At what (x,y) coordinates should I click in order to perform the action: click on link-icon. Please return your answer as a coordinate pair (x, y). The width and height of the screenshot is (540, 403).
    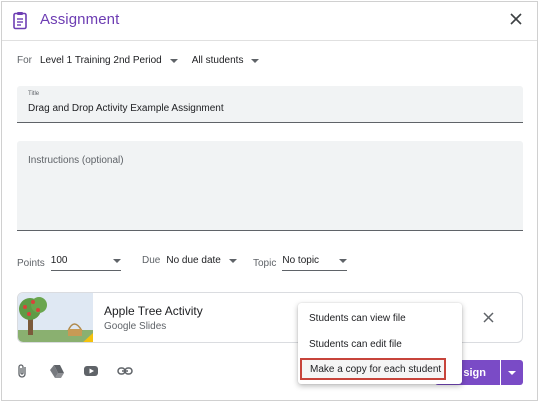
    Looking at the image, I should click on (125, 371).